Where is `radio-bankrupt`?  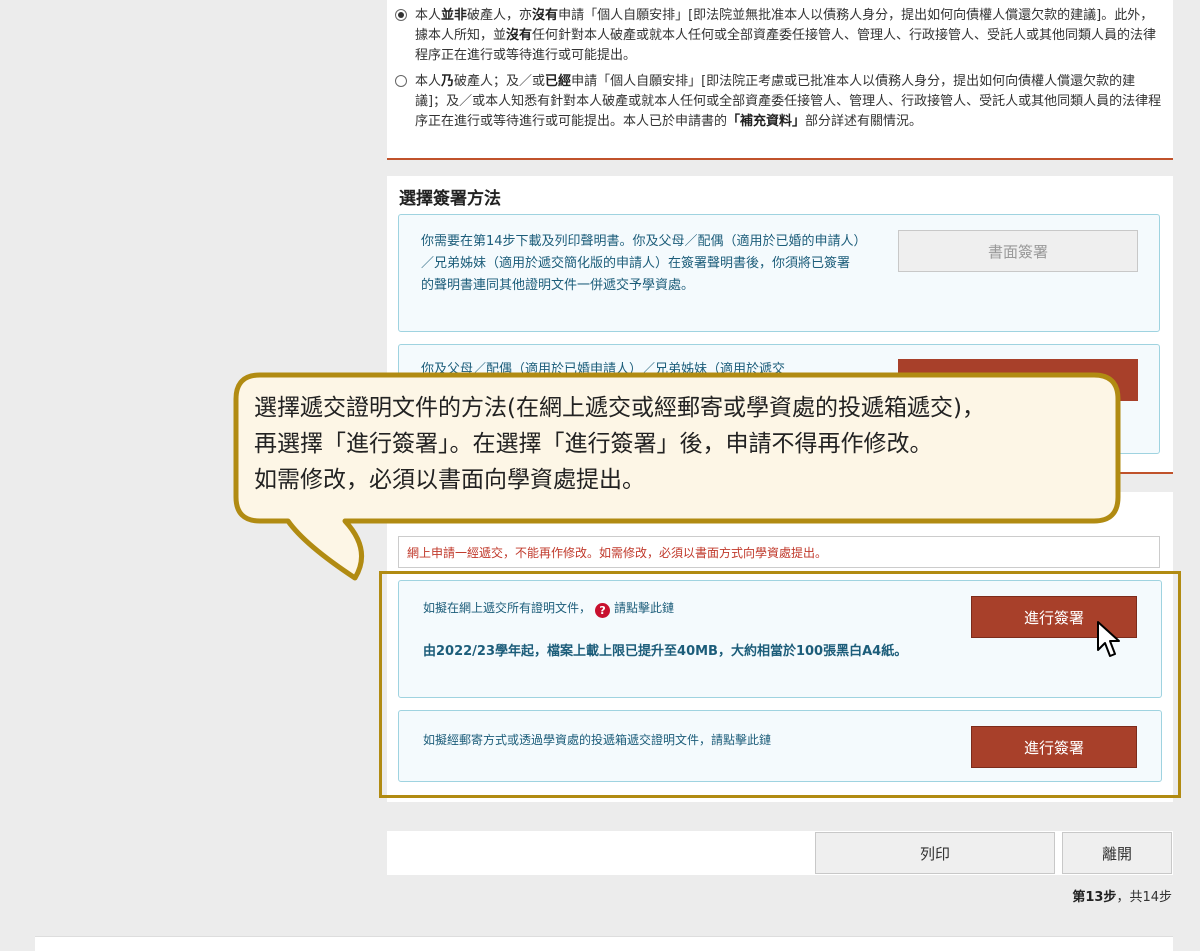
radio-bankrupt is located at coordinates (401, 81).